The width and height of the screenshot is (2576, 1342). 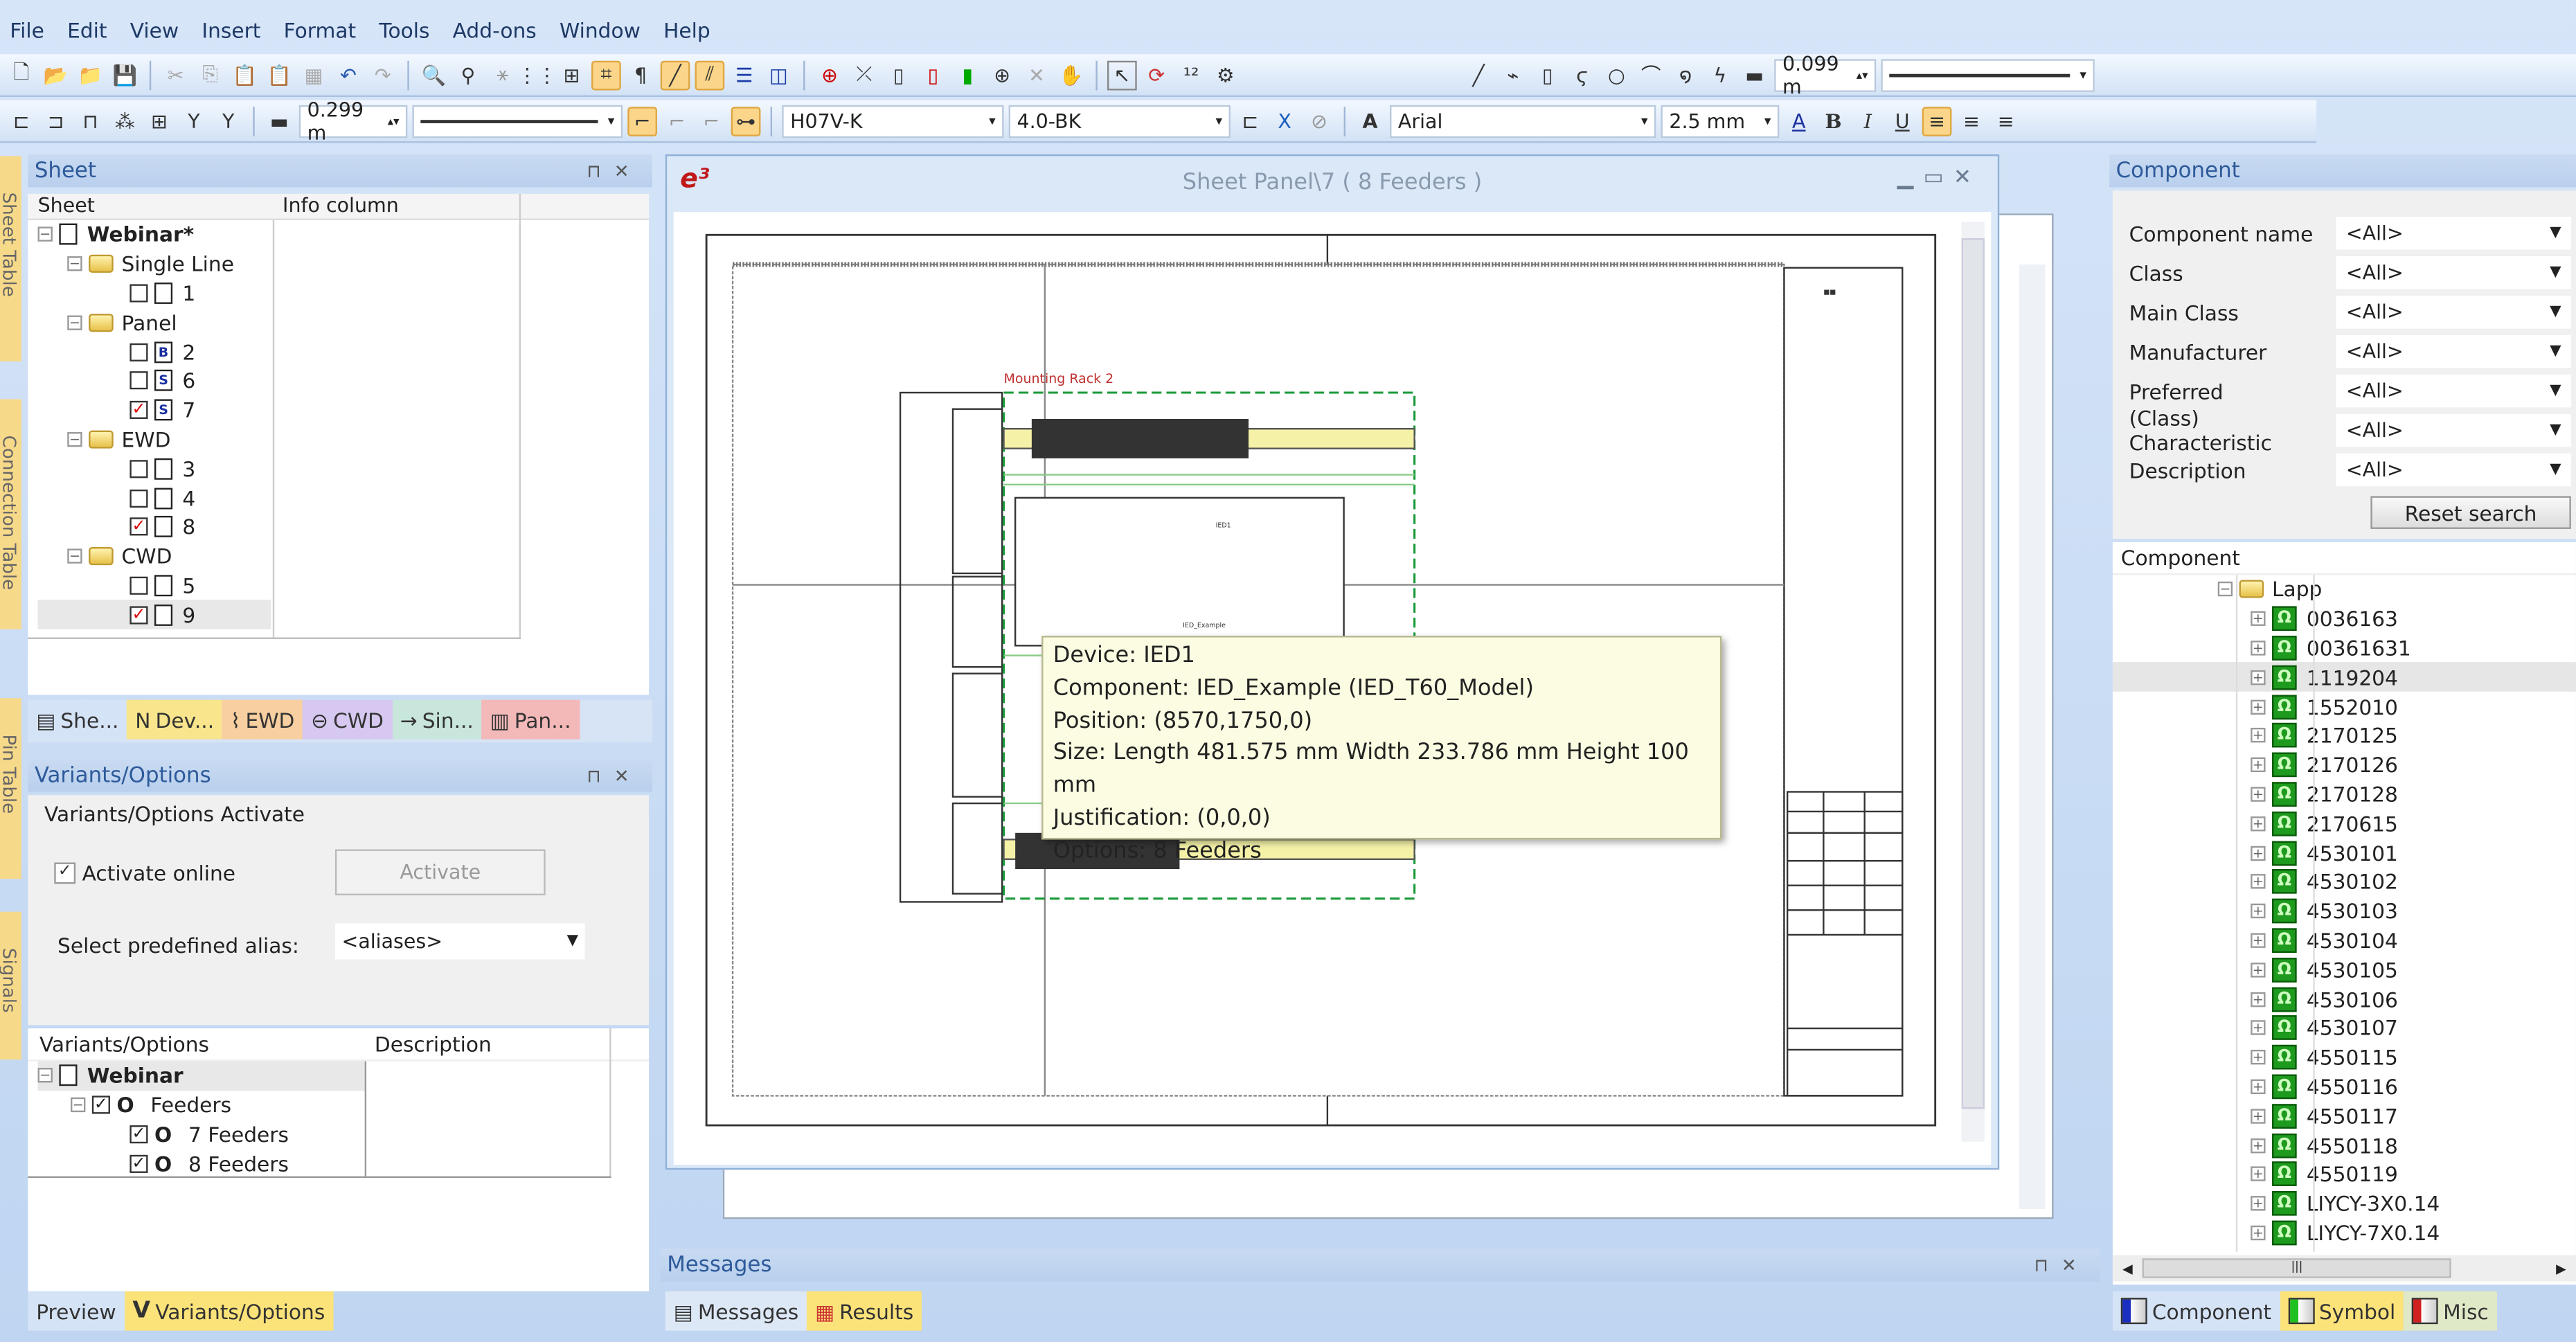 What do you see at coordinates (1721, 75) in the screenshot?
I see `bolt-icon: ϟ` at bounding box center [1721, 75].